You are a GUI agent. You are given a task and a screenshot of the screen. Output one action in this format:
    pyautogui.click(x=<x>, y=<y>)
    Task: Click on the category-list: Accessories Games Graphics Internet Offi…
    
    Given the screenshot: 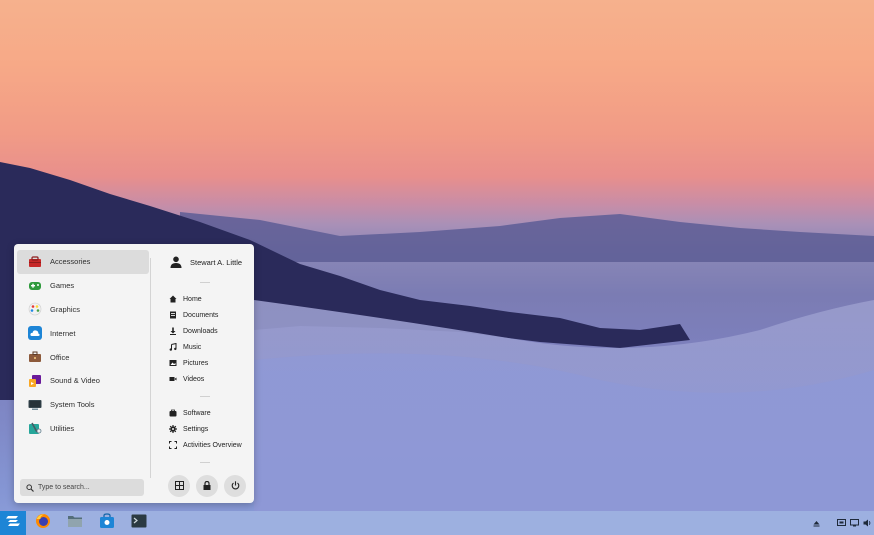 What is the action you would take?
    pyautogui.click(x=83, y=345)
    